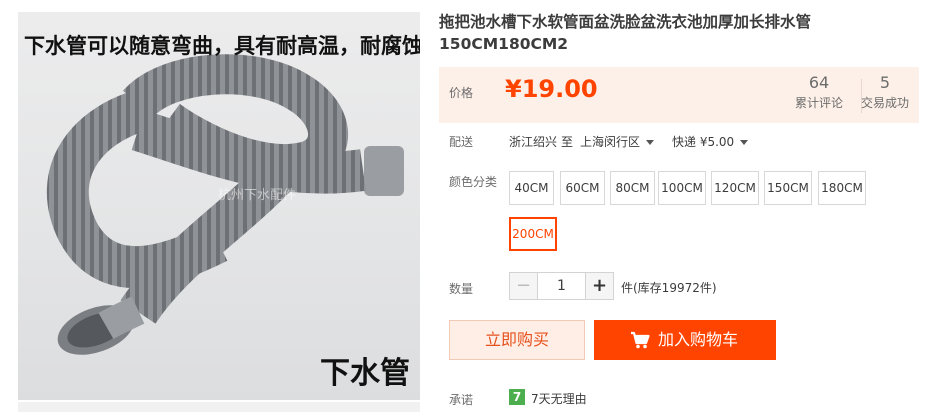 This screenshot has height=412, width=931. I want to click on quantity-decrement-button: −, so click(523, 286).